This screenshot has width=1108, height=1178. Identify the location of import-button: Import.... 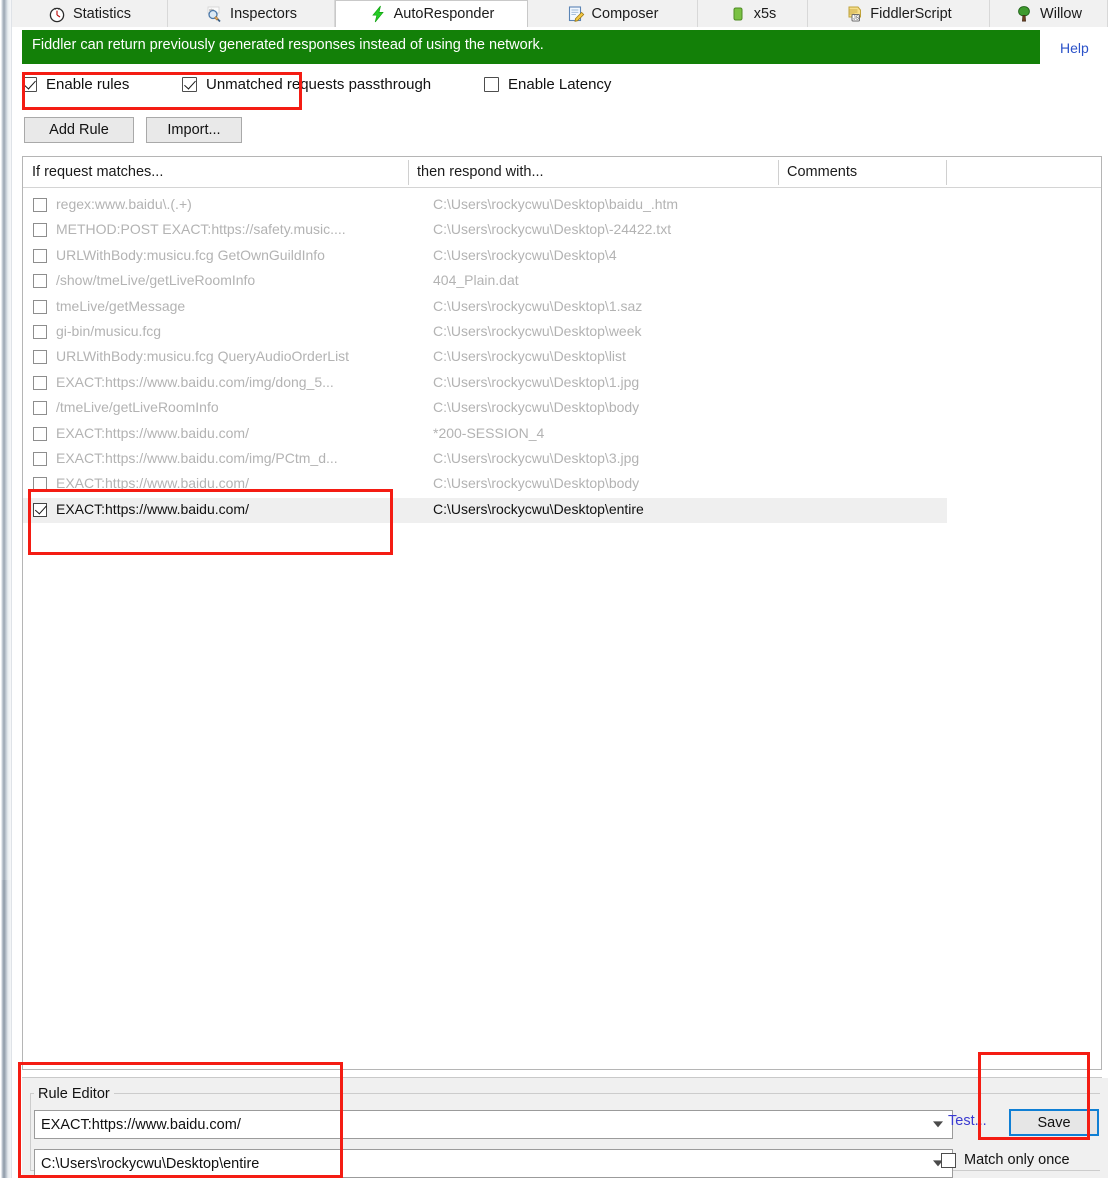
(194, 130).